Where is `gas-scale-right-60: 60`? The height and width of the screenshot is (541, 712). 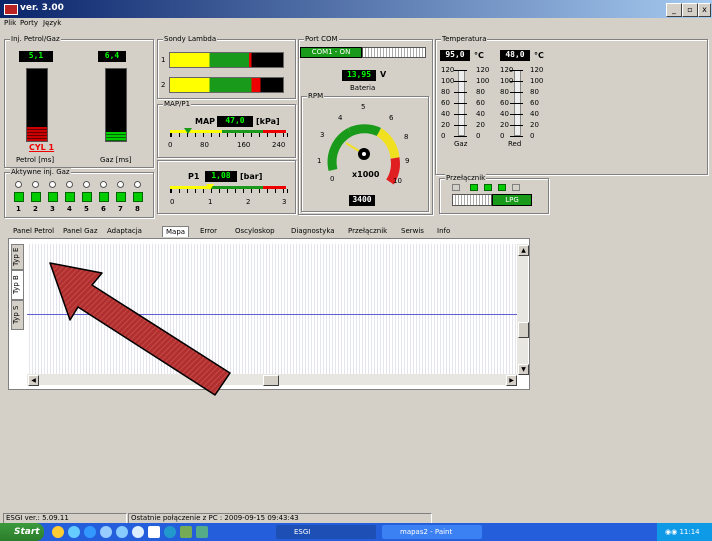
gas-scale-right-60: 60 is located at coordinates (480, 103).